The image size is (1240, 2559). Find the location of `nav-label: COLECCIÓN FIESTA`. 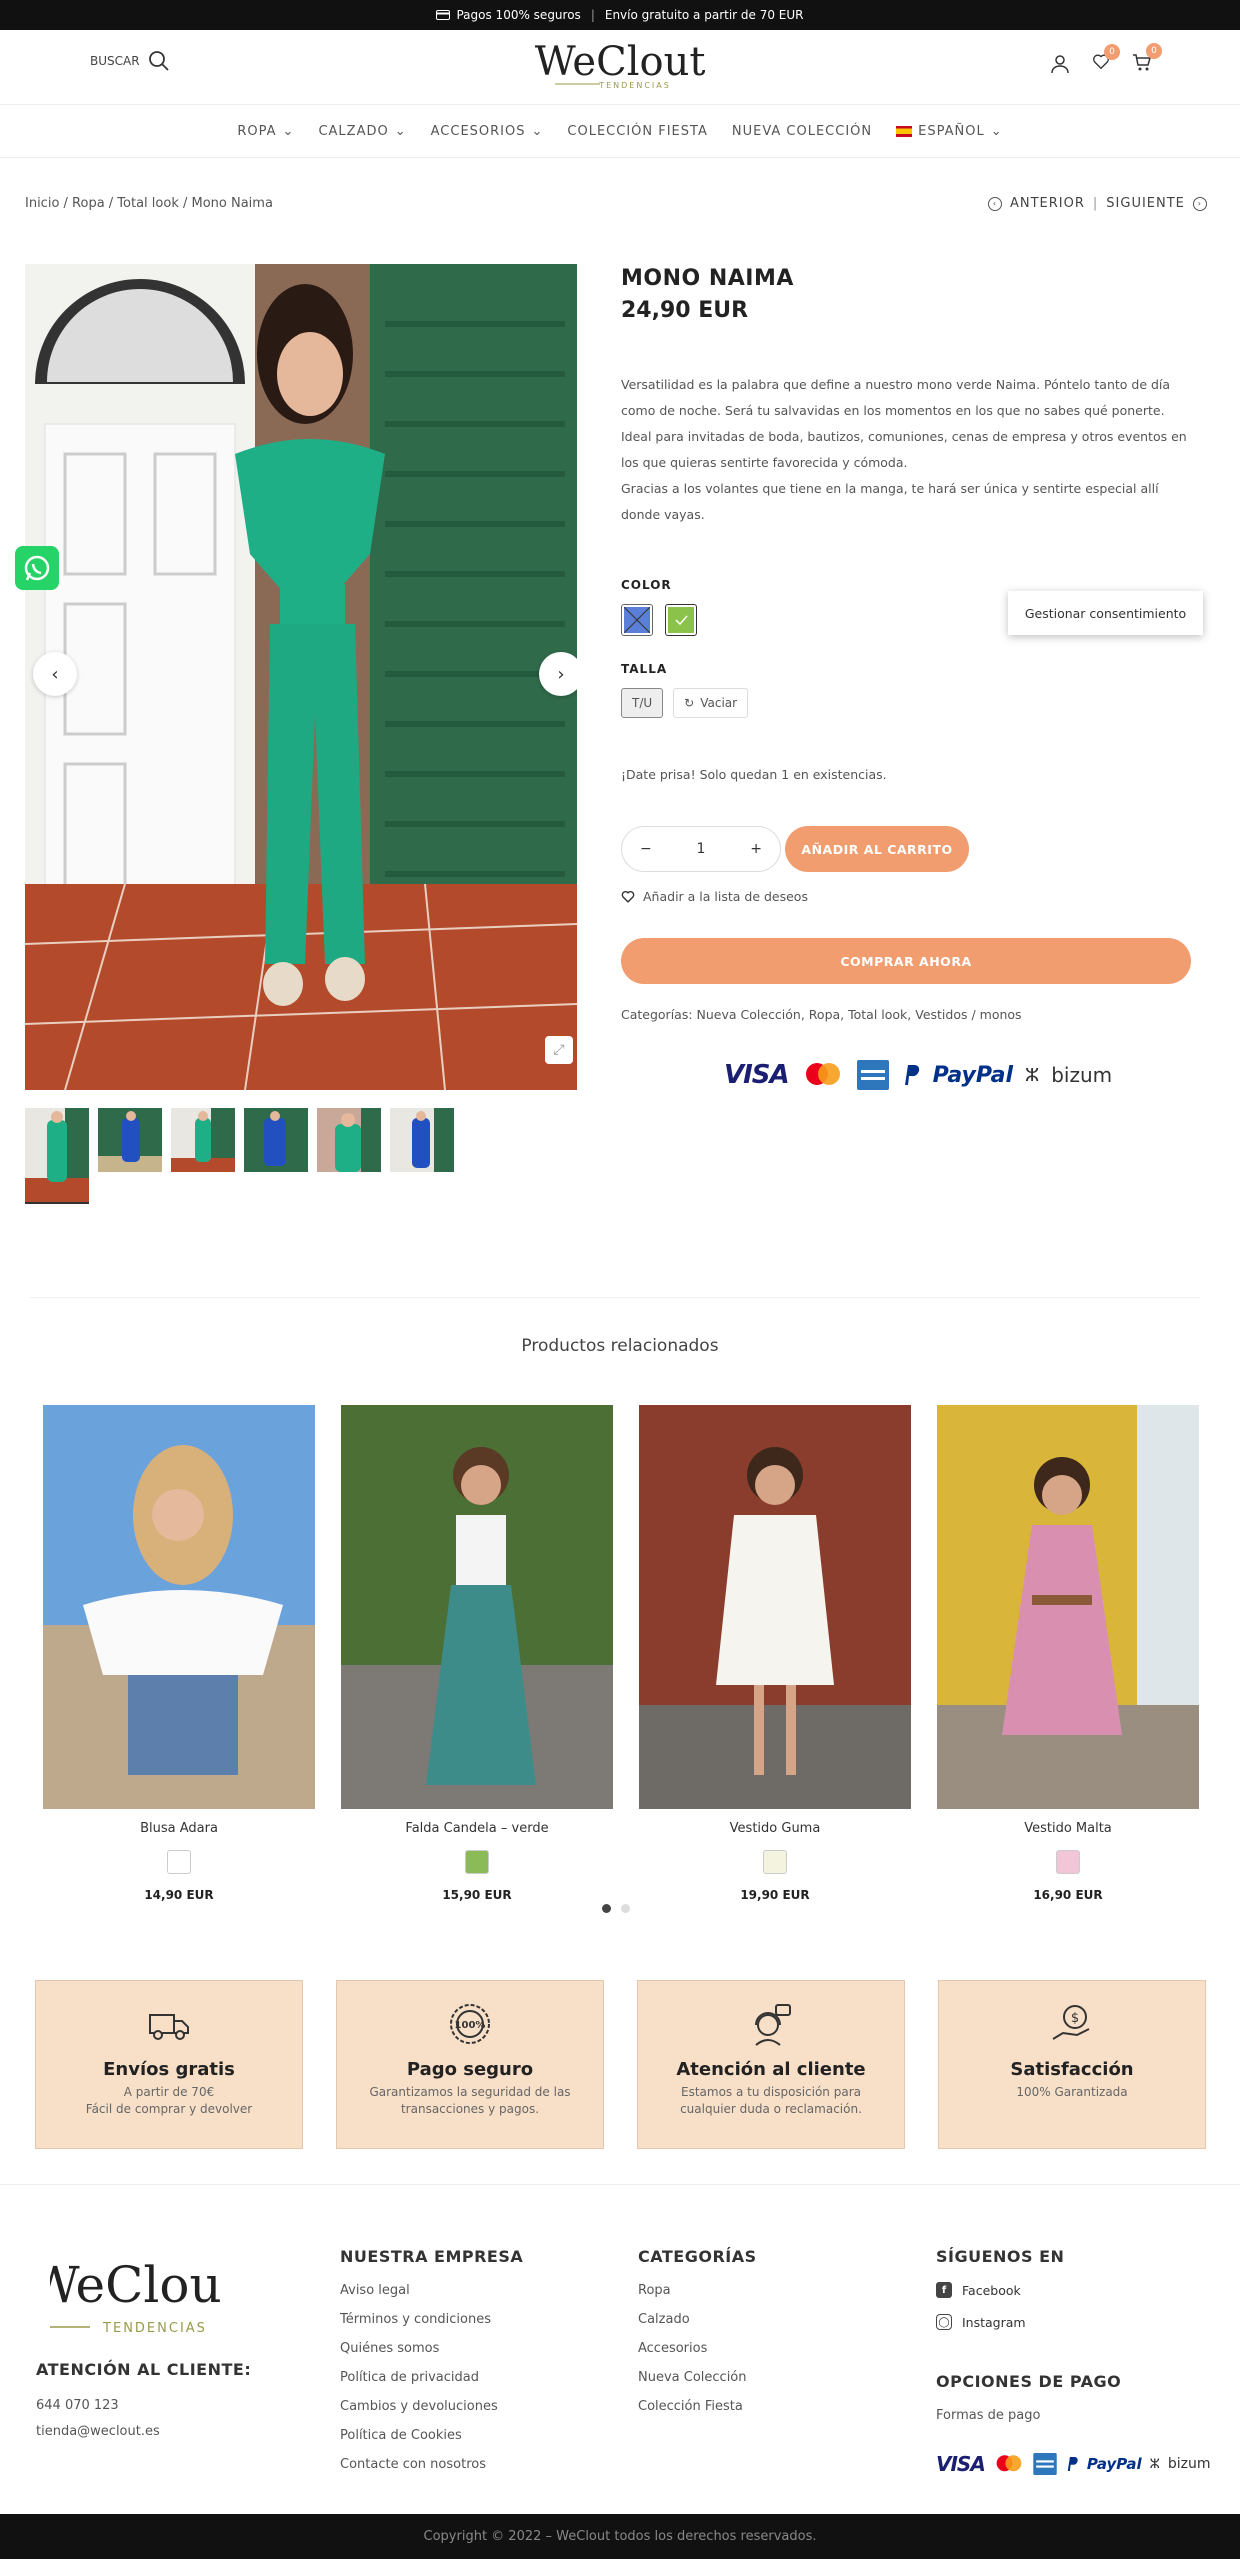

nav-label: COLECCIÓN FIESTA is located at coordinates (637, 131).